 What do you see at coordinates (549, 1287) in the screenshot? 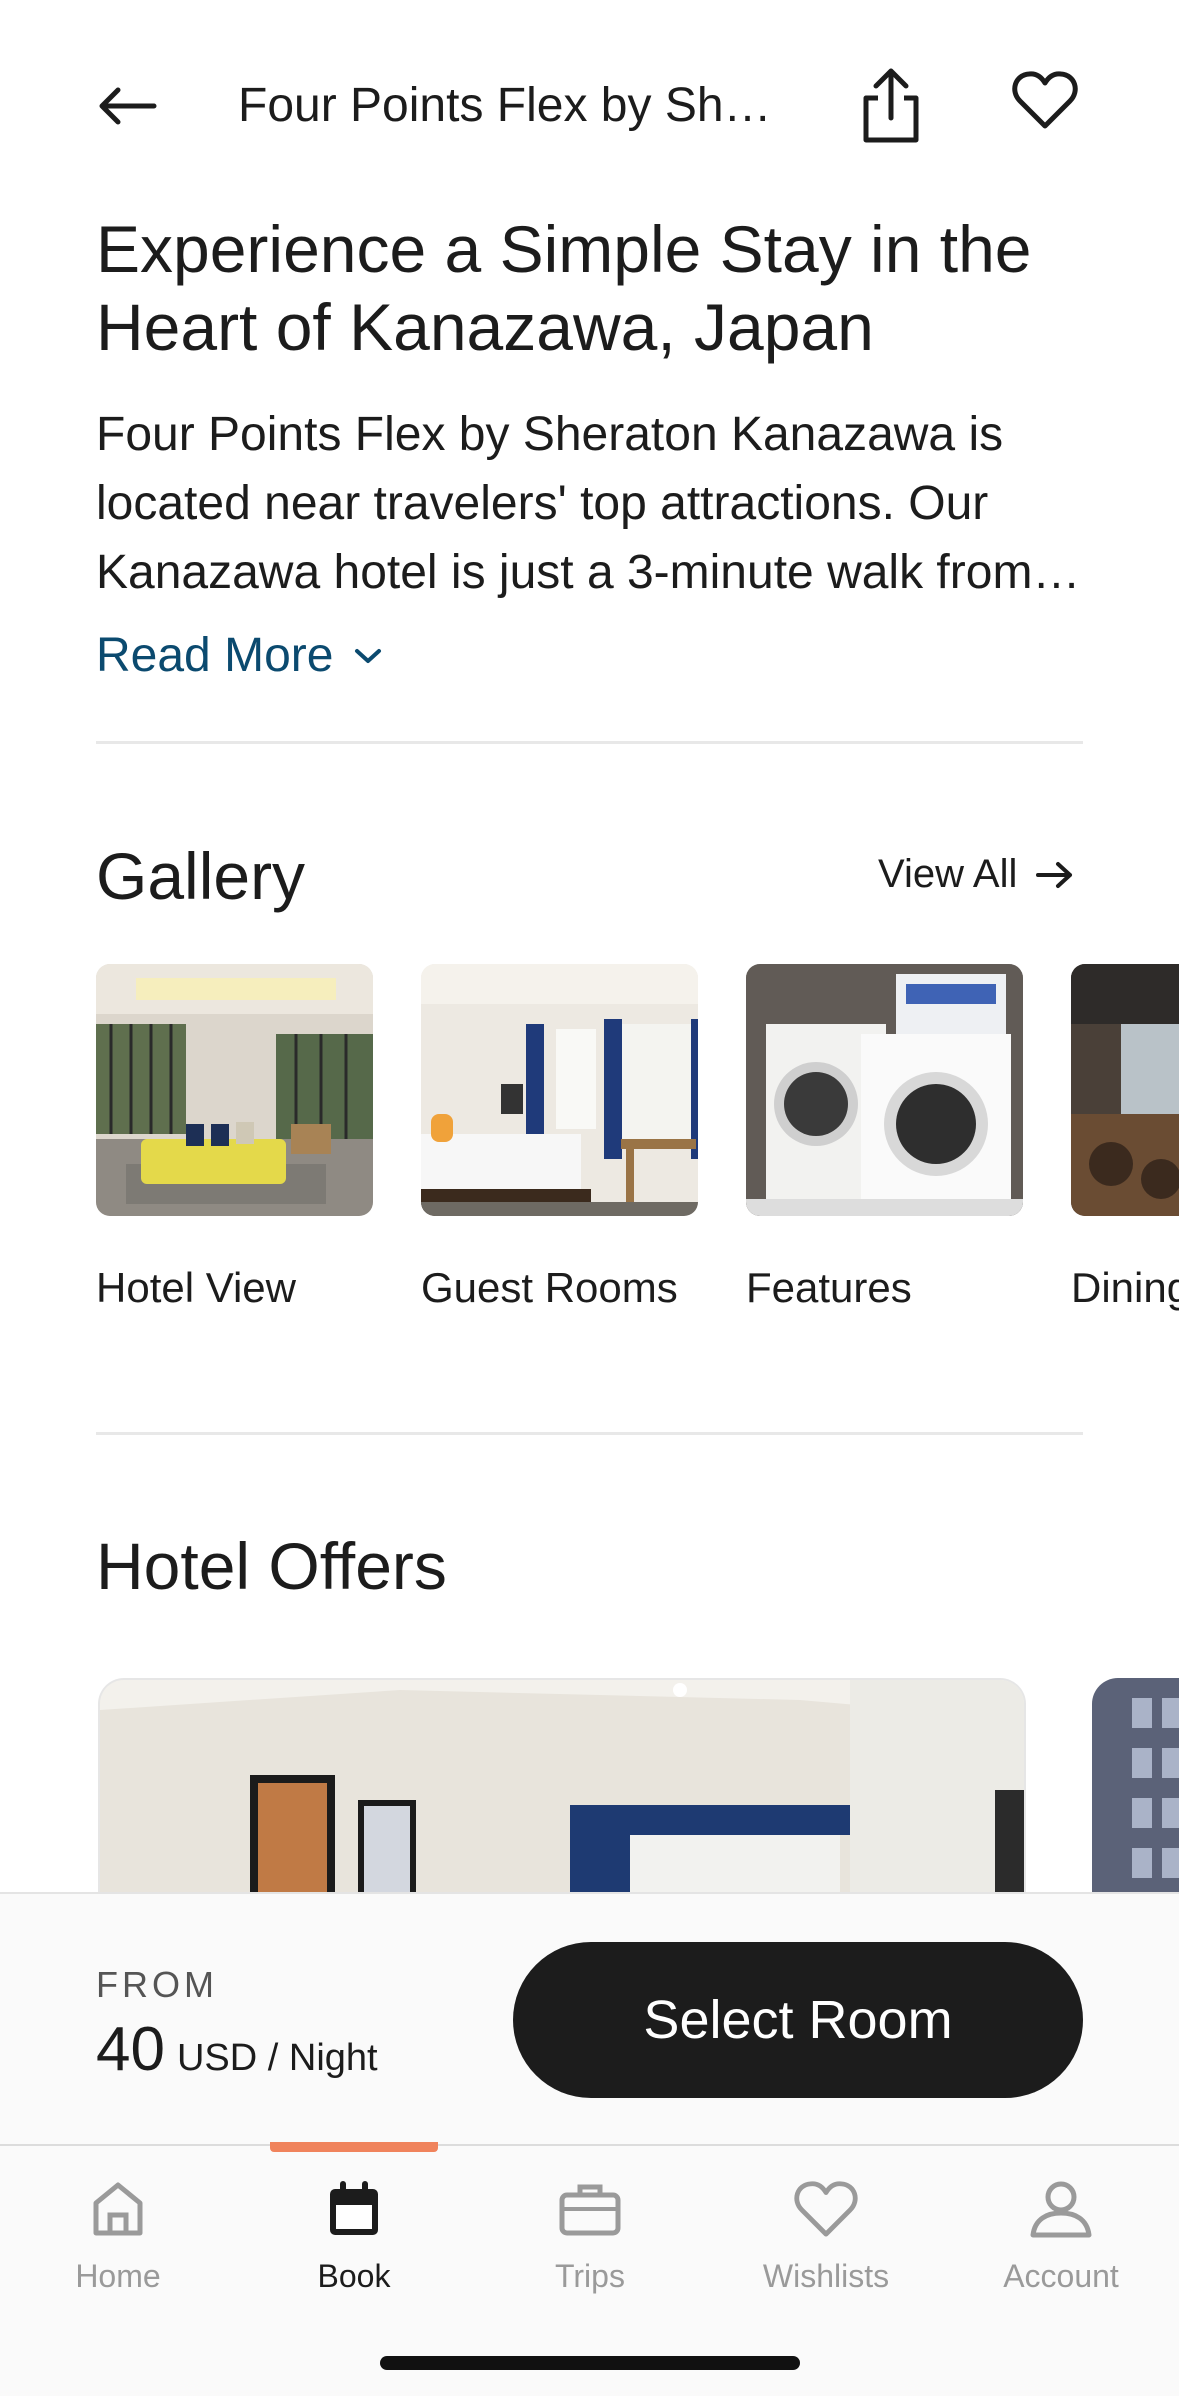
I see `gallery-label-guest-rooms: Guest Rooms` at bounding box center [549, 1287].